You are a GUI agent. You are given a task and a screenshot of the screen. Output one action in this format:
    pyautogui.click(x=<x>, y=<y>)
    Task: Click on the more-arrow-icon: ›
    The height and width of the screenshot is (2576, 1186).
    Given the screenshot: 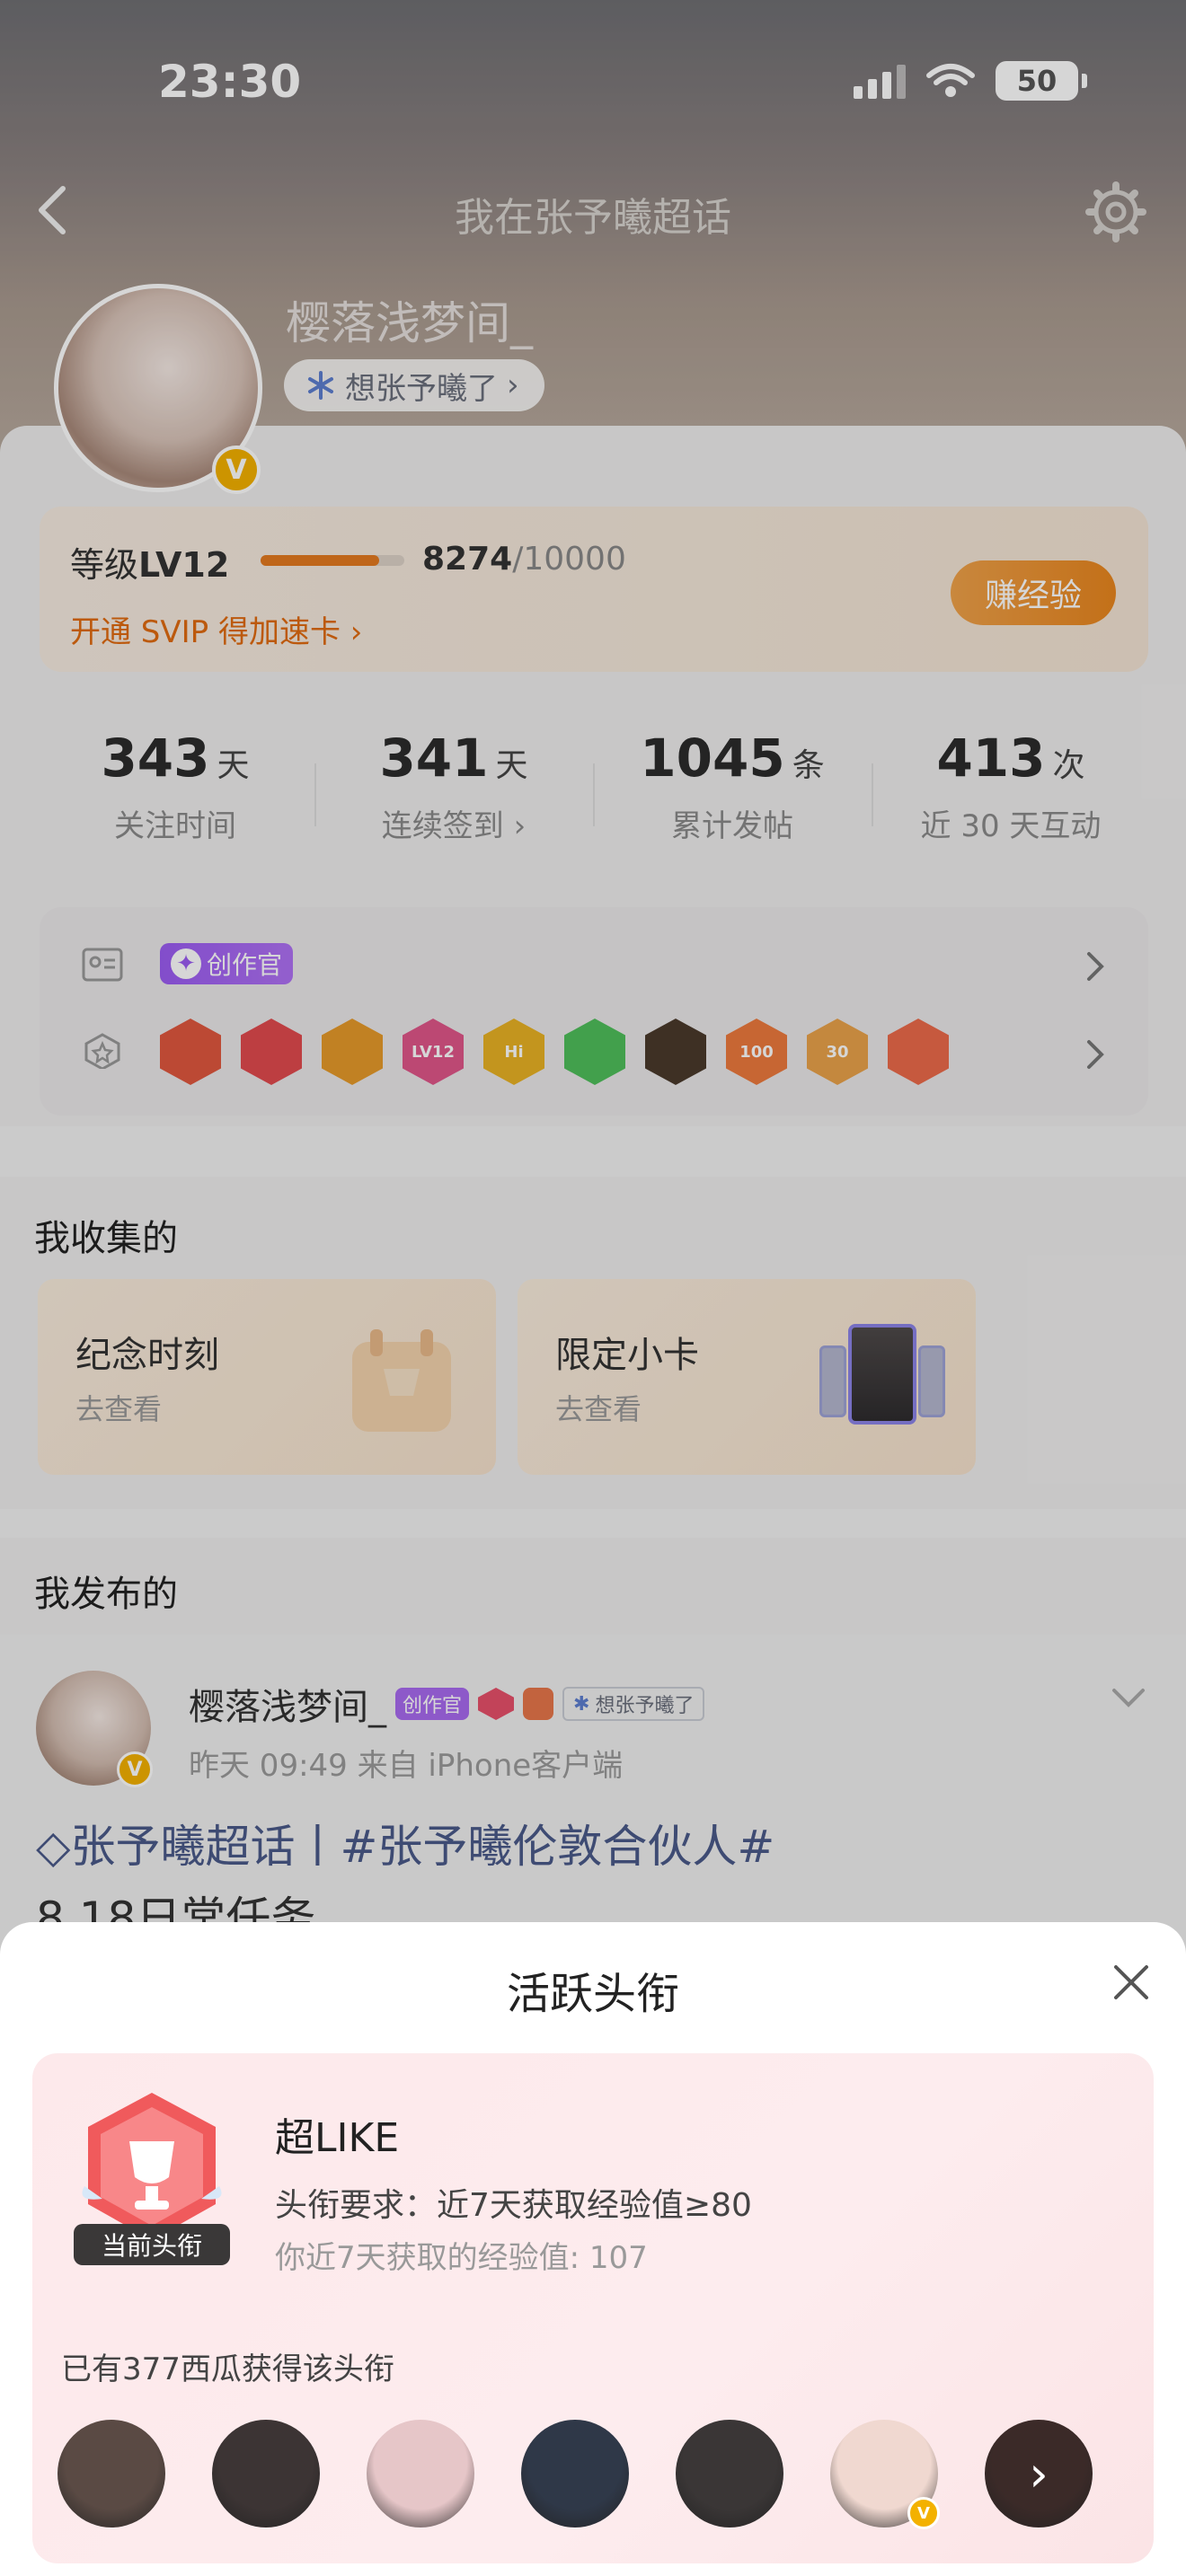 What is the action you would take?
    pyautogui.click(x=1039, y=2473)
    